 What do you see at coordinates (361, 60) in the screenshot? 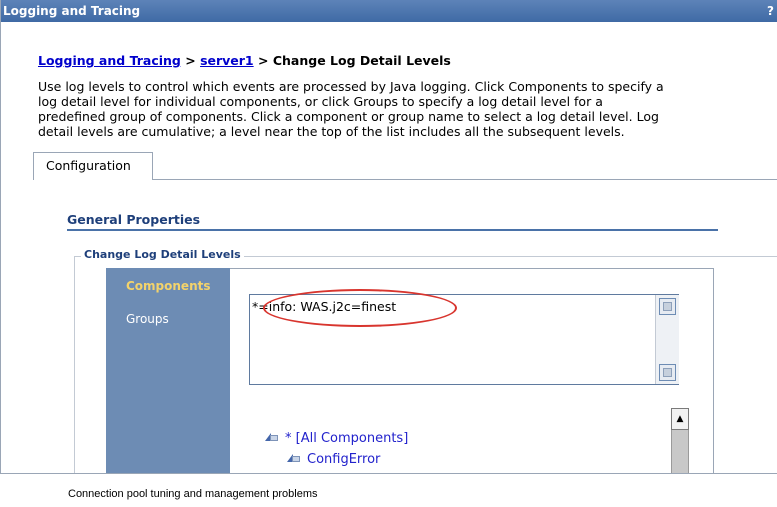
I see `breadcrumb-current: Change Log Detail Levels` at bounding box center [361, 60].